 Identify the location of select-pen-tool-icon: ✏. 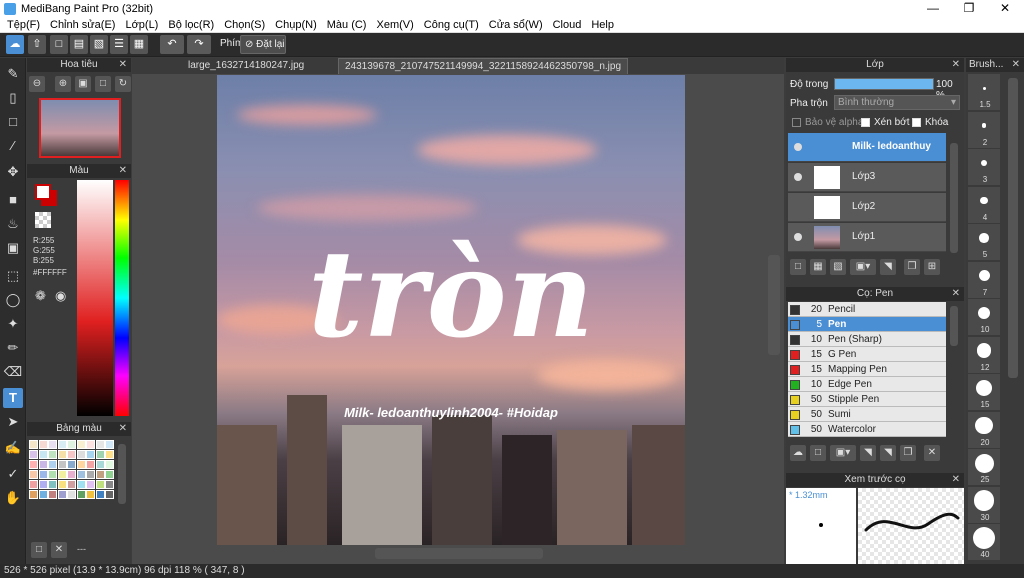
(13, 348).